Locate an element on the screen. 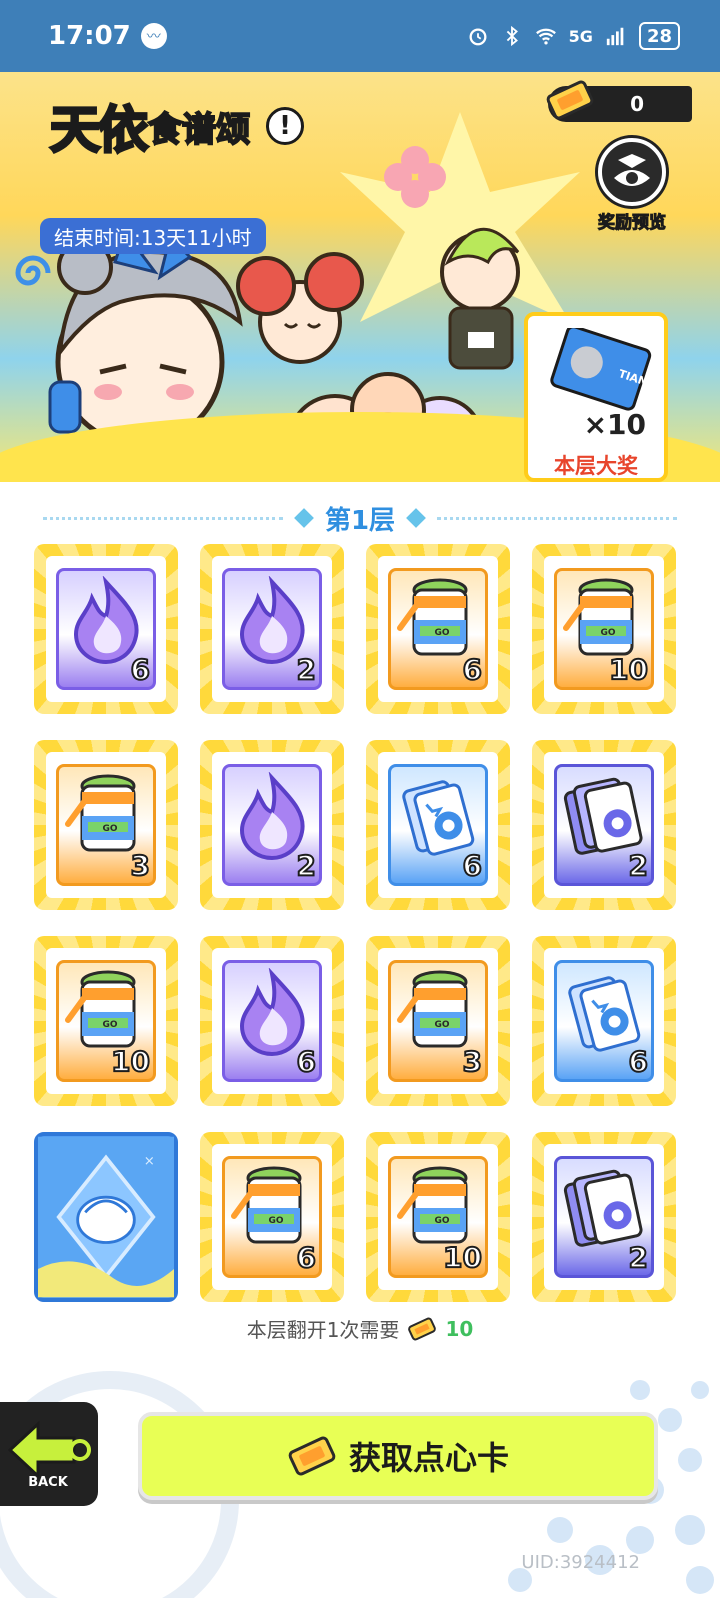 This screenshot has height=1598, width=720. status-time: 17:07 is located at coordinates (89, 36).